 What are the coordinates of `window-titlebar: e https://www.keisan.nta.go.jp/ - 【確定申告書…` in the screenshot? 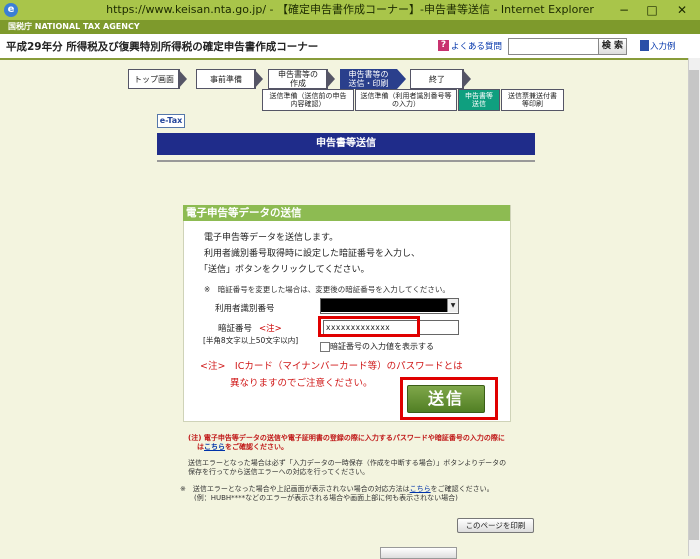 It's located at (350, 10).